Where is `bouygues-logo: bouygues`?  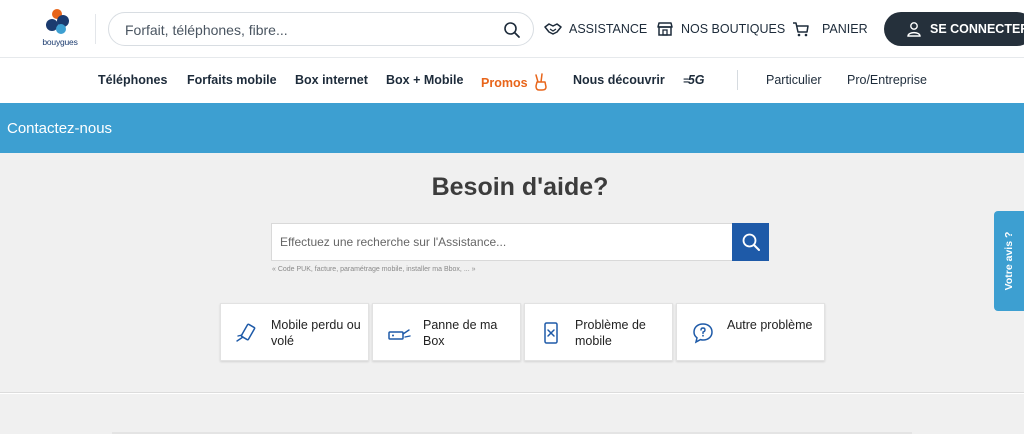
bouygues-logo: bouygues is located at coordinates (60, 29).